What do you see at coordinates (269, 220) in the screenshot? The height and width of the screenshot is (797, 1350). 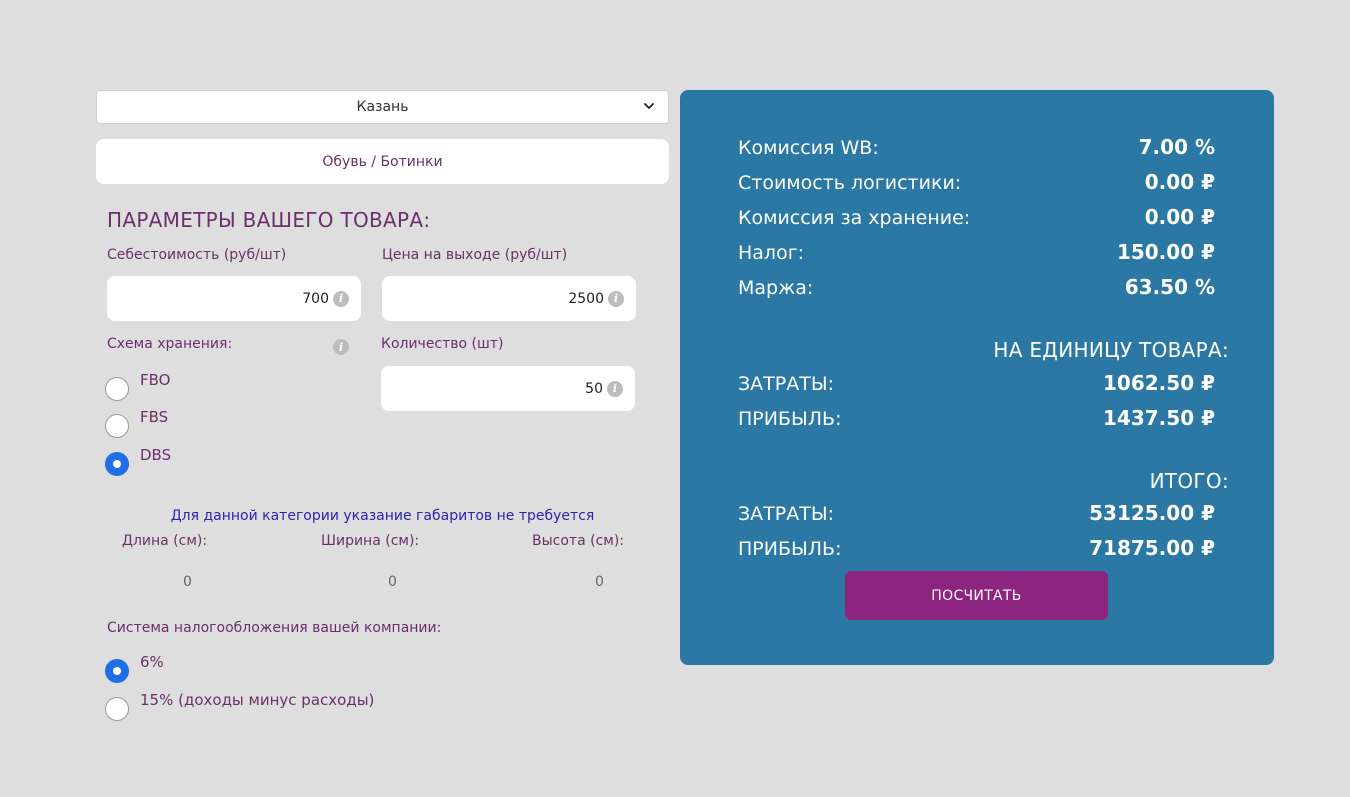 I see `params-title: ПАРАМЕТРЫ ВАШЕГО ТОВАРА:` at bounding box center [269, 220].